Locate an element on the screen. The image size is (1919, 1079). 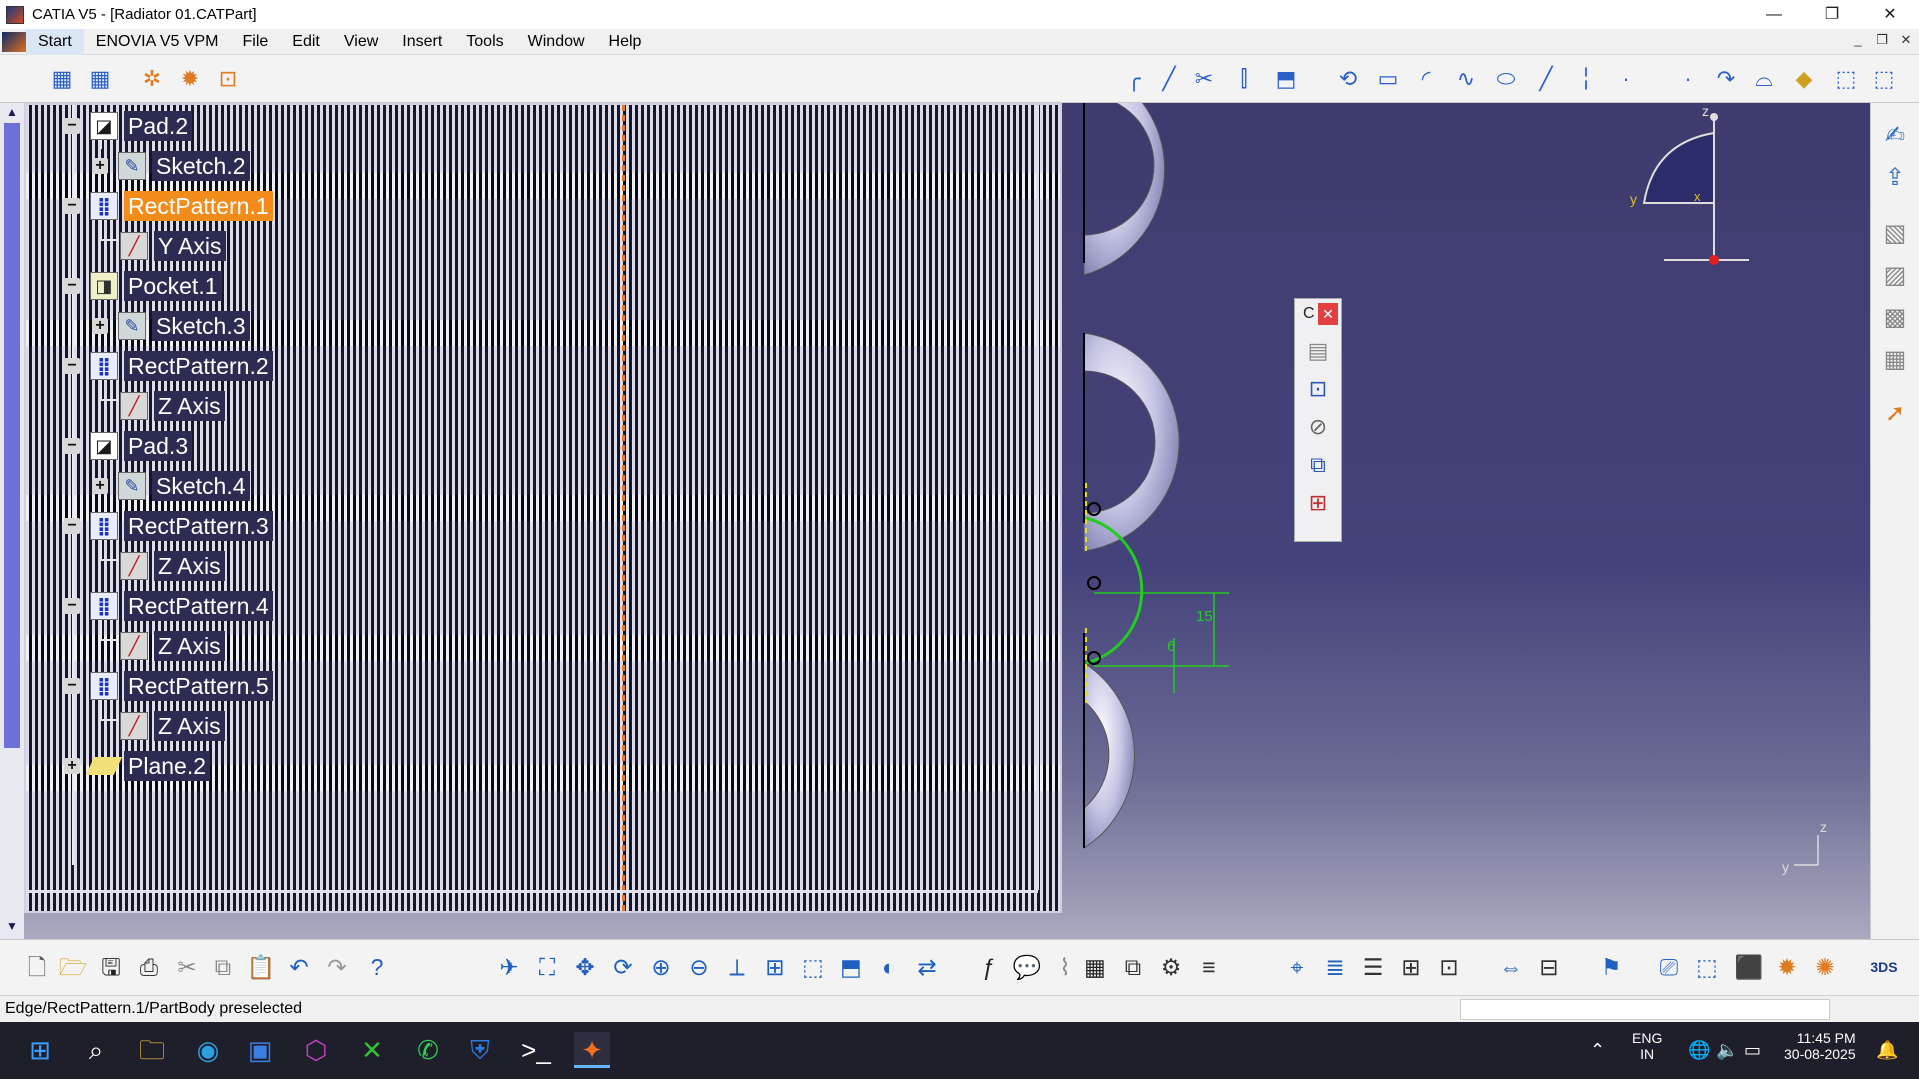
tree-node-label: RectPattern.4 is located at coordinates (198, 606).